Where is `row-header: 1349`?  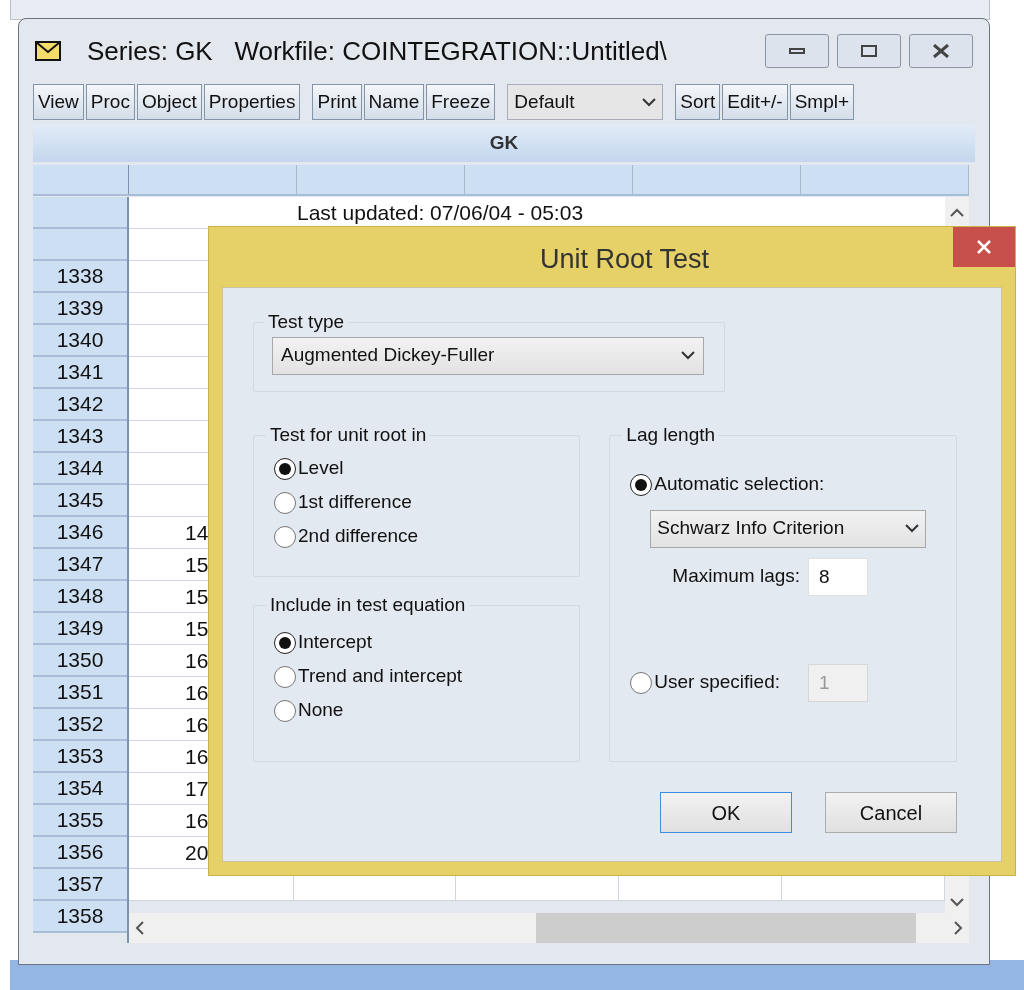
row-header: 1349 is located at coordinates (80, 629).